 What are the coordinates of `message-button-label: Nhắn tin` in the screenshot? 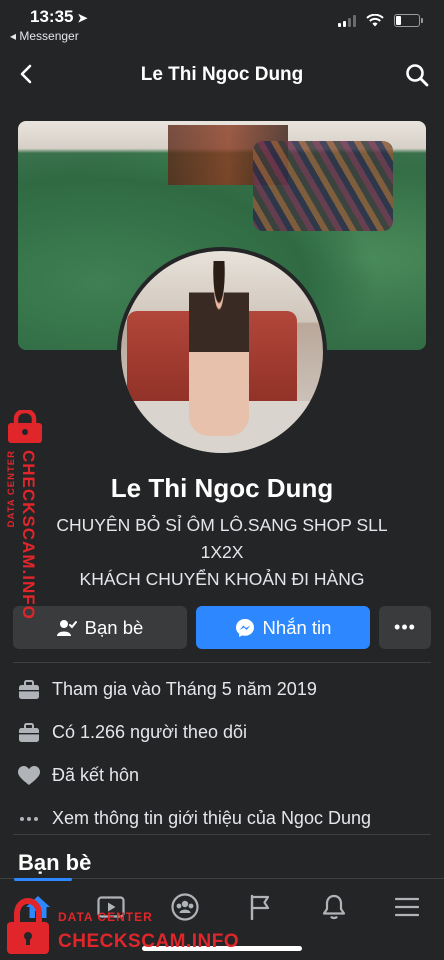 It's located at (297, 627).